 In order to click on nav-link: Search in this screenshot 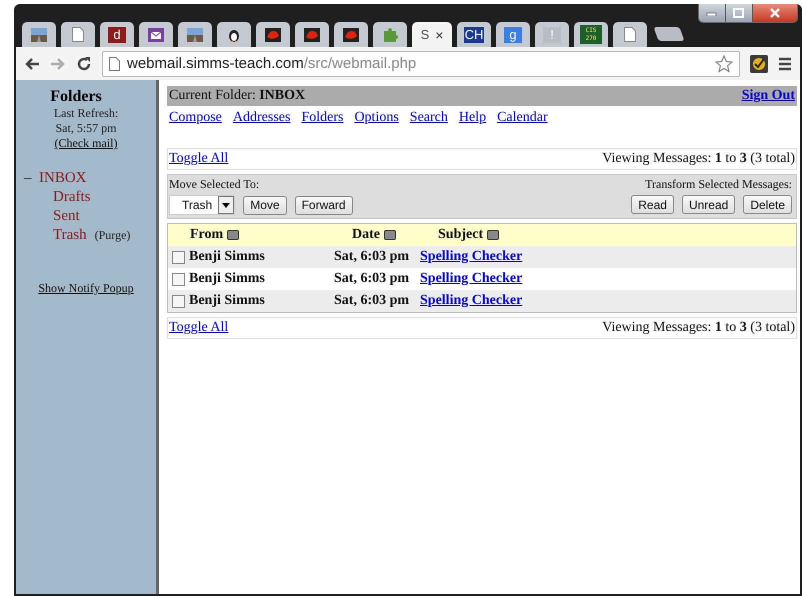, I will do `click(429, 118)`.